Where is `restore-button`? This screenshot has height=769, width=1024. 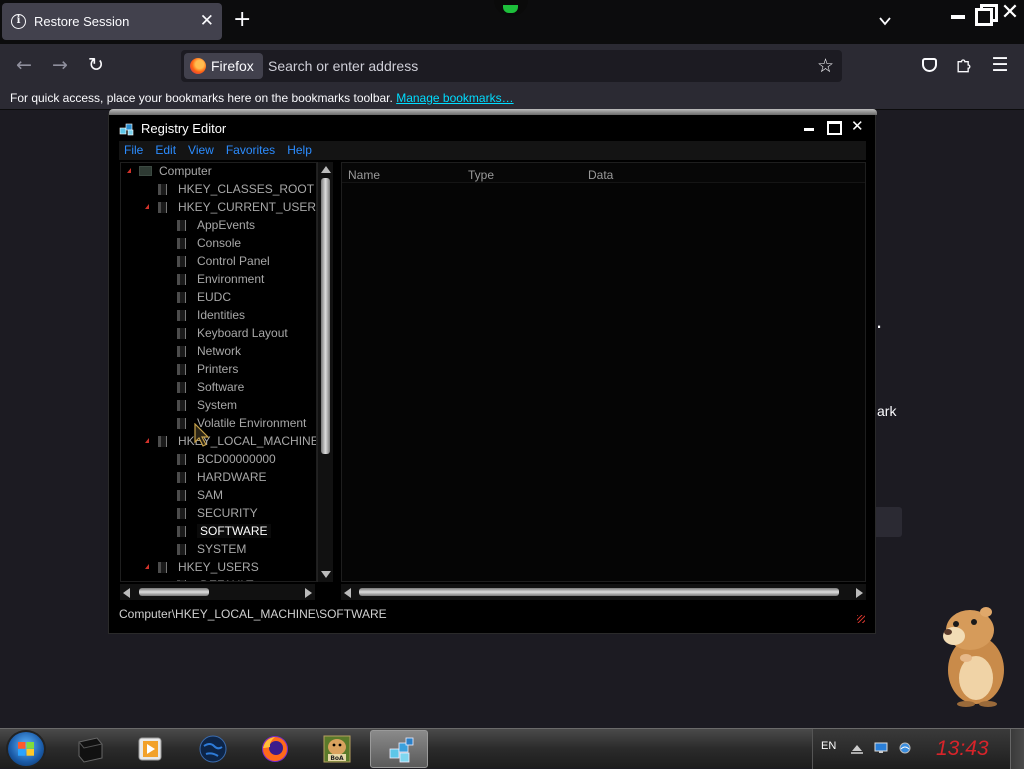
restore-button is located at coordinates (986, 14).